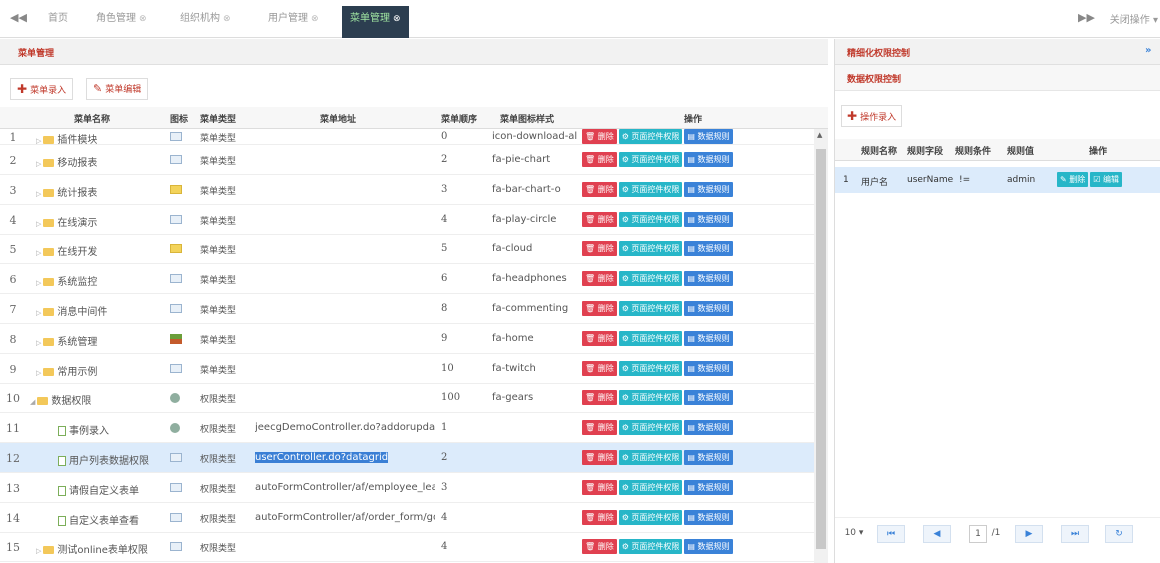 The height and width of the screenshot is (563, 1160). I want to click on table-row: 8 ▷ 系统管理 菜单类型 9 fa-home 🗑 删除 ⚙ 页面控件权限 ▤ 数据规则, so click(407, 339).